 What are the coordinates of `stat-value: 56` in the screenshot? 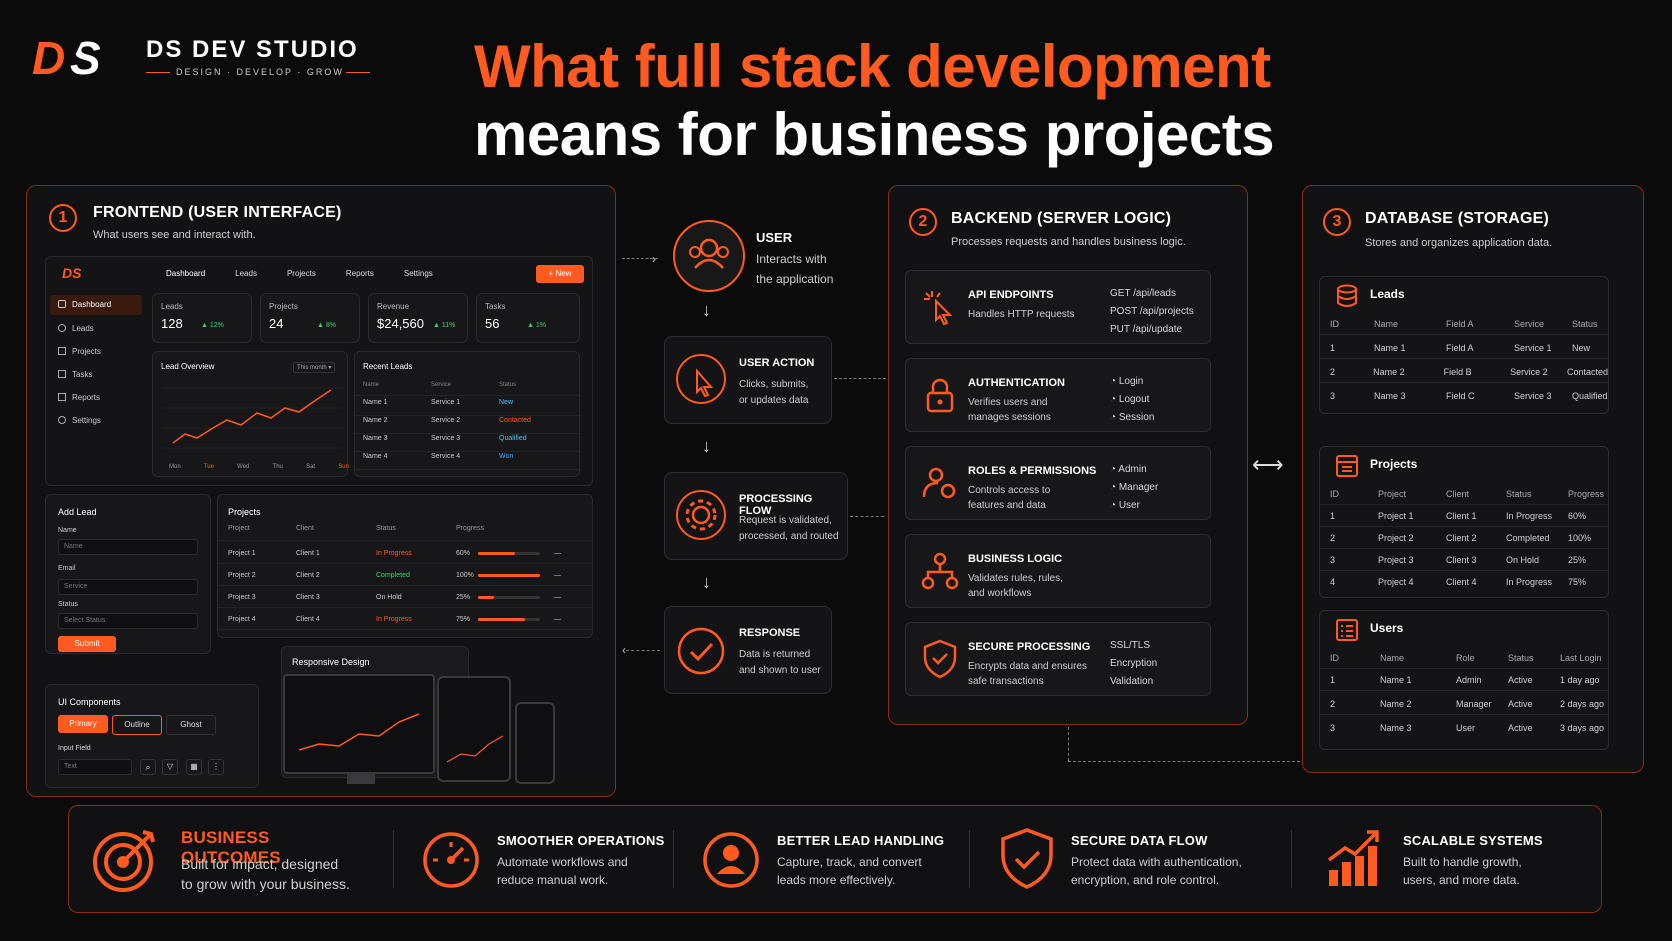 It's located at (492, 323).